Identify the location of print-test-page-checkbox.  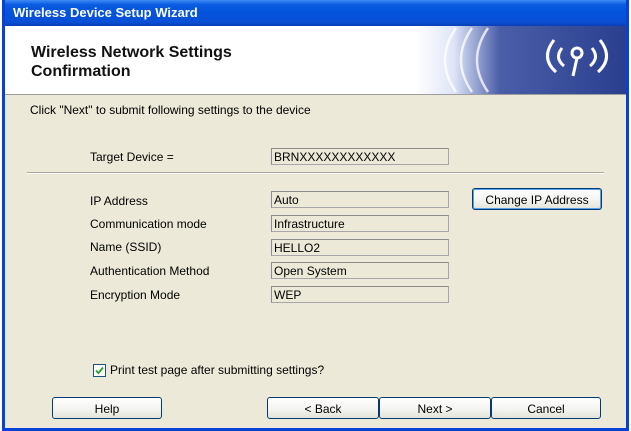
(99, 370).